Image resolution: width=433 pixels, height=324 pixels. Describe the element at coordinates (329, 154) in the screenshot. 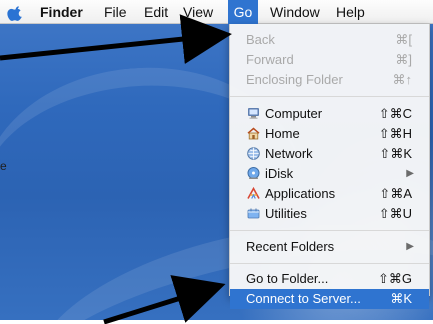

I see `go-network-item: Network ⇧⌘K` at that location.